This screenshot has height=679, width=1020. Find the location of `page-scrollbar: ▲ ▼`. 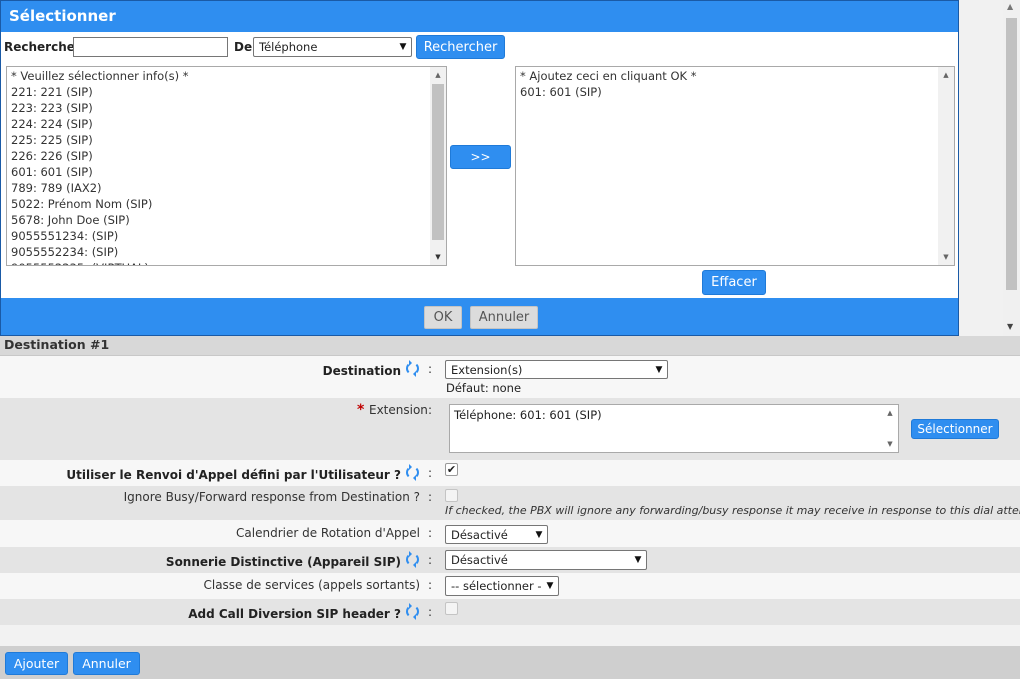

page-scrollbar: ▲ ▼ is located at coordinates (1011, 168).